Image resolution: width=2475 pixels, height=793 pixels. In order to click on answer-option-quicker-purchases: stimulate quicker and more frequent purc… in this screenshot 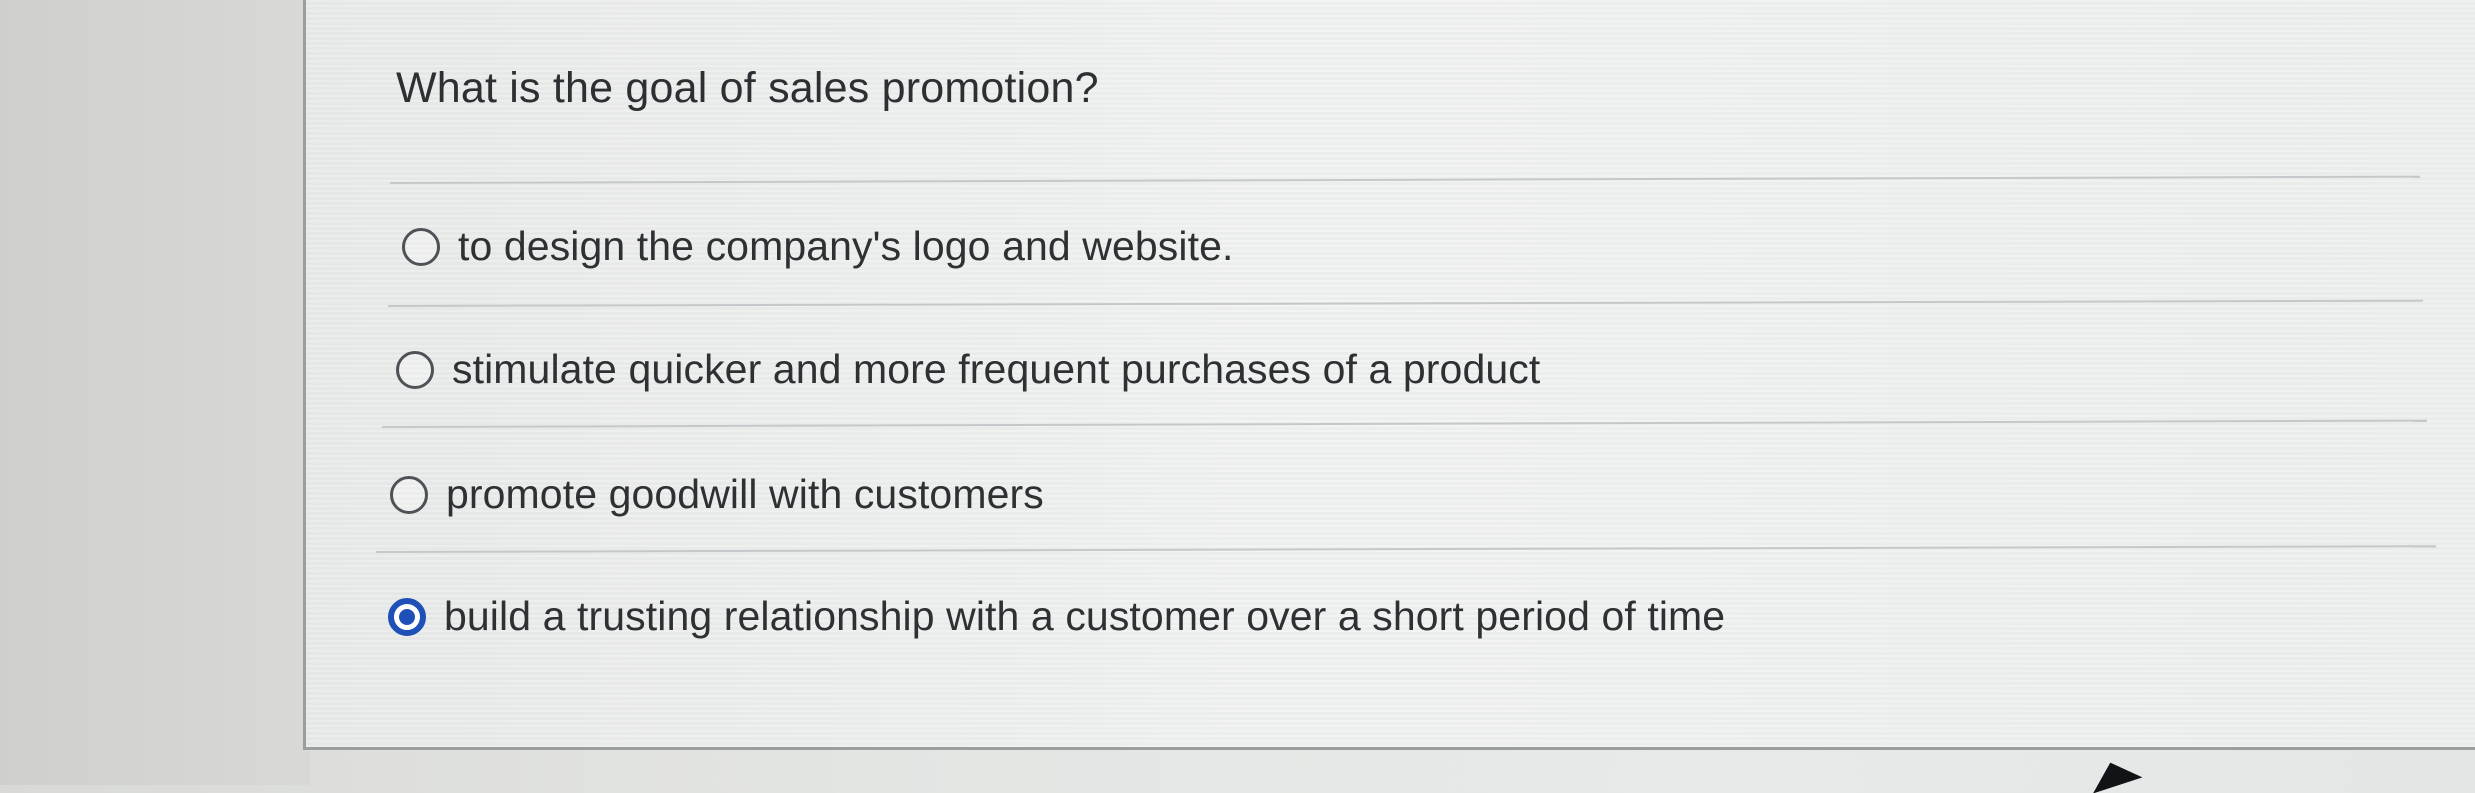, I will do `click(968, 369)`.